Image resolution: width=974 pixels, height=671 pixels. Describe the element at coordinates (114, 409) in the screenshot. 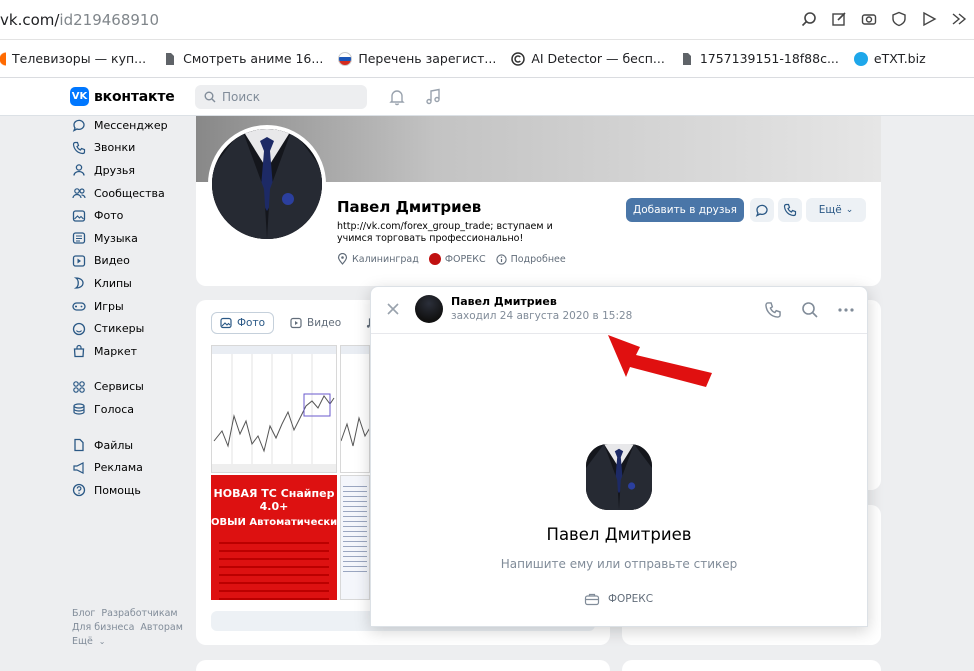

I see `sidebar-item-label: Голоса` at that location.